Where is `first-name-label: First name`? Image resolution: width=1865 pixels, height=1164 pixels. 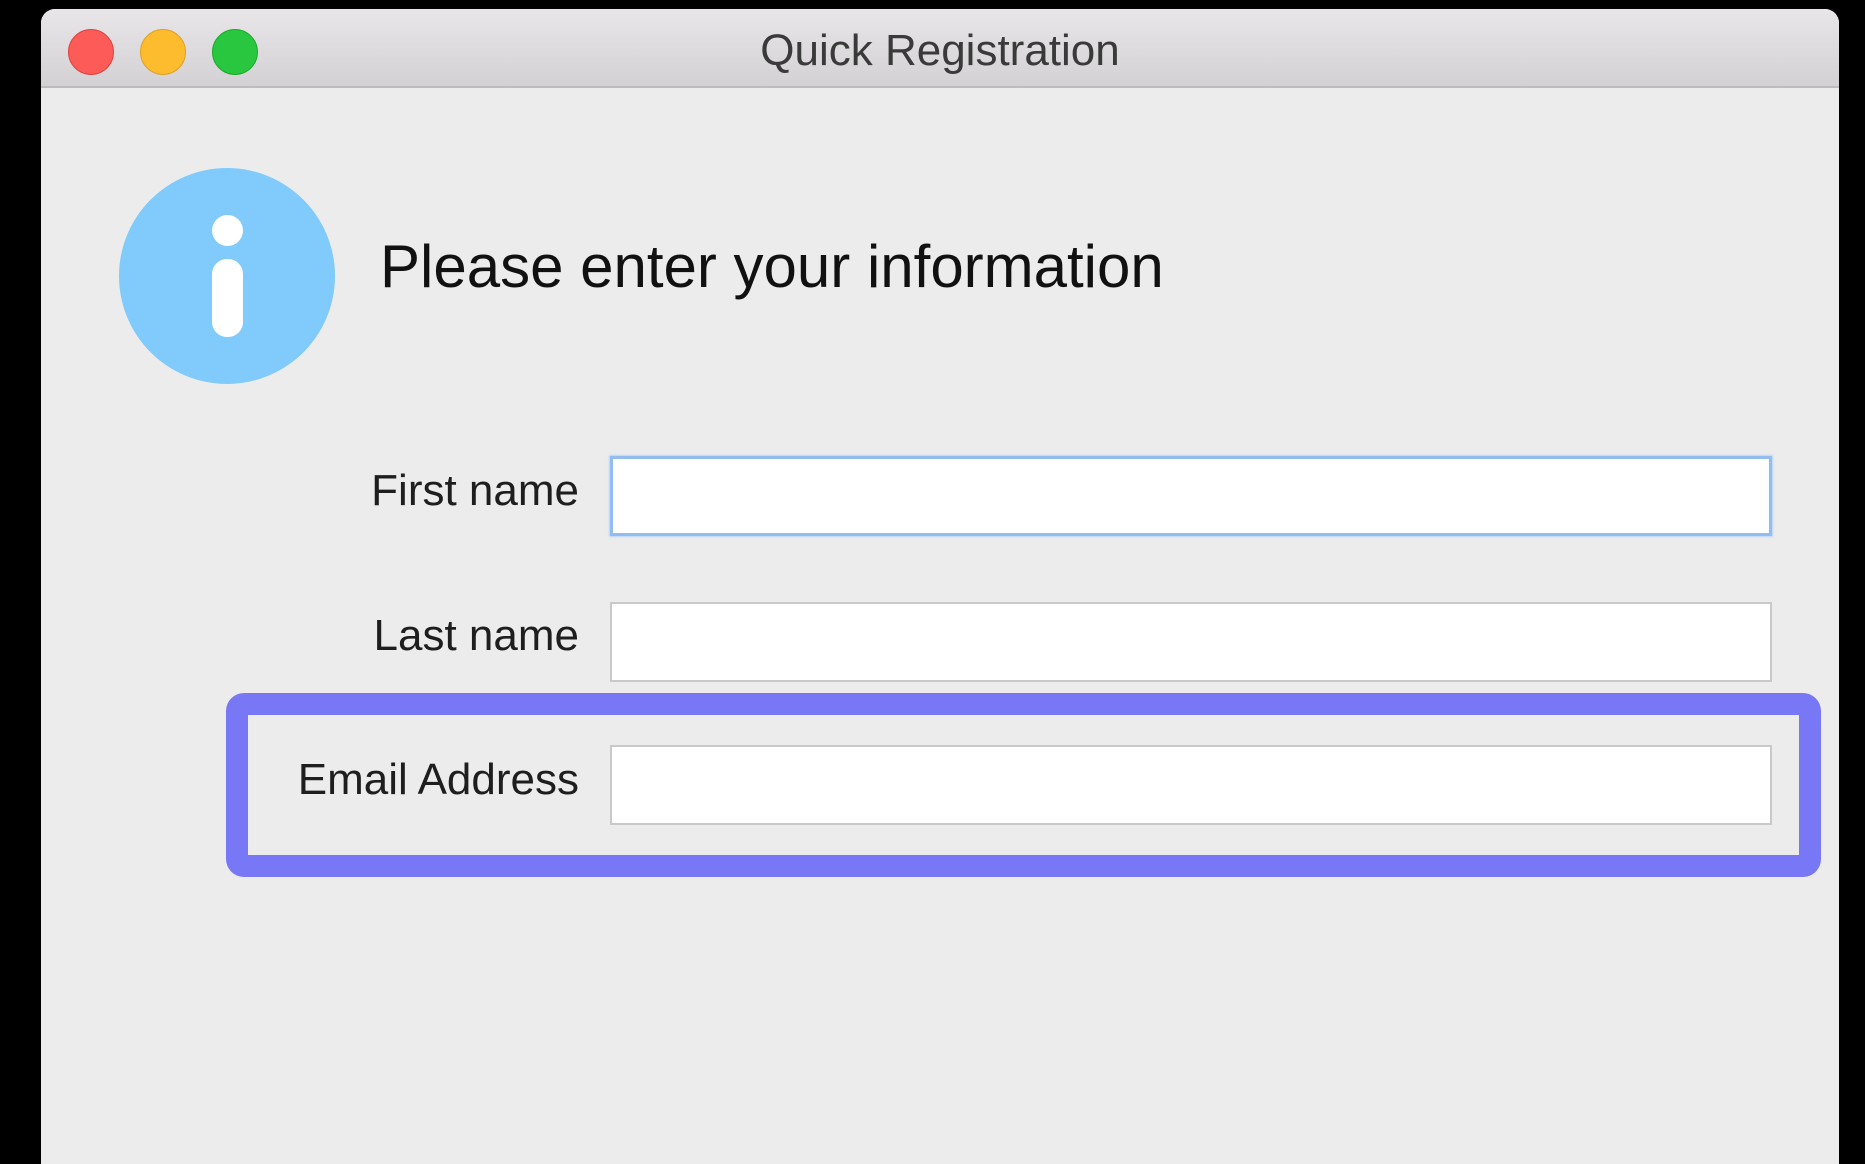
first-name-label: First name is located at coordinates (475, 490).